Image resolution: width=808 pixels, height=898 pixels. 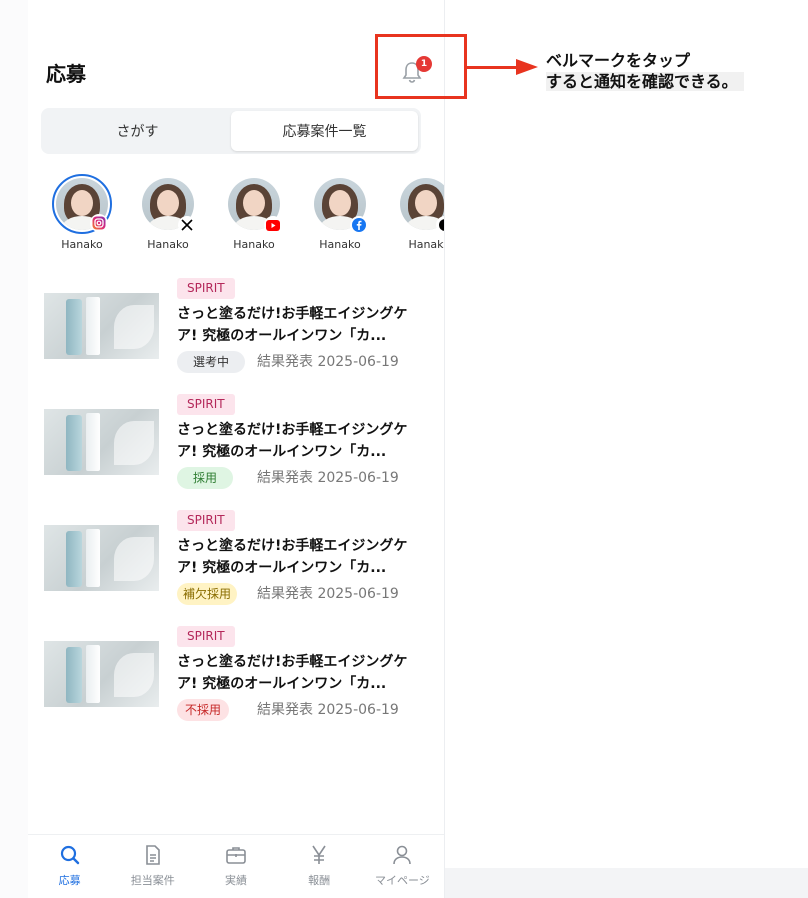 I want to click on tab-bar: さがす 応募案件一覧, so click(x=231, y=131).